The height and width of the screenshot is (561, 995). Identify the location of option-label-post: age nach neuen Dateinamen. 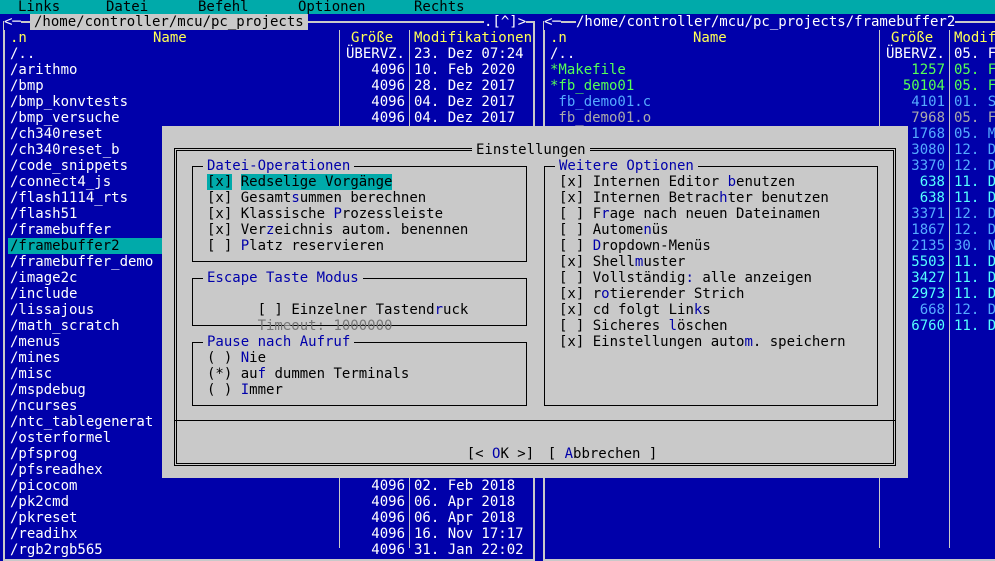
(715, 214).